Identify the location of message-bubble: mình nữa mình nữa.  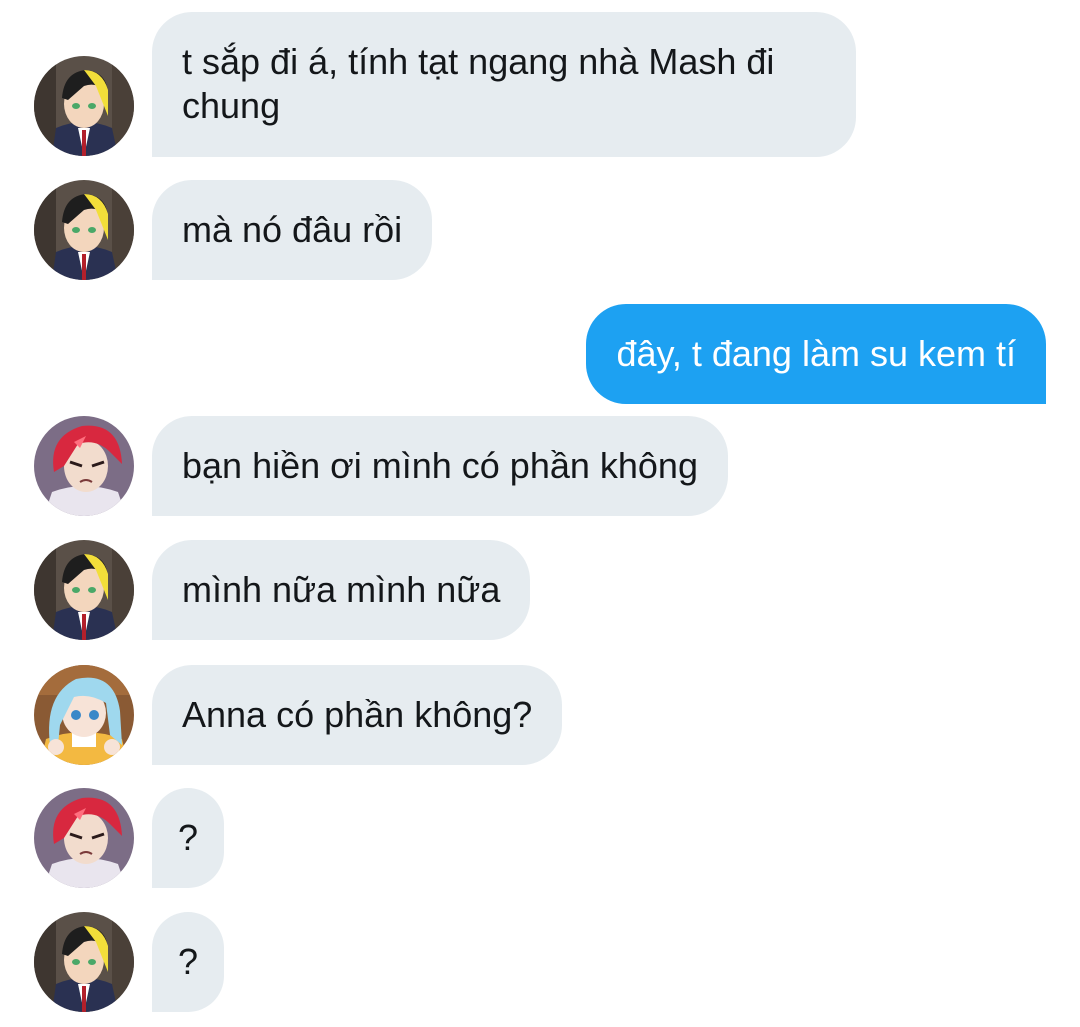
(341, 590).